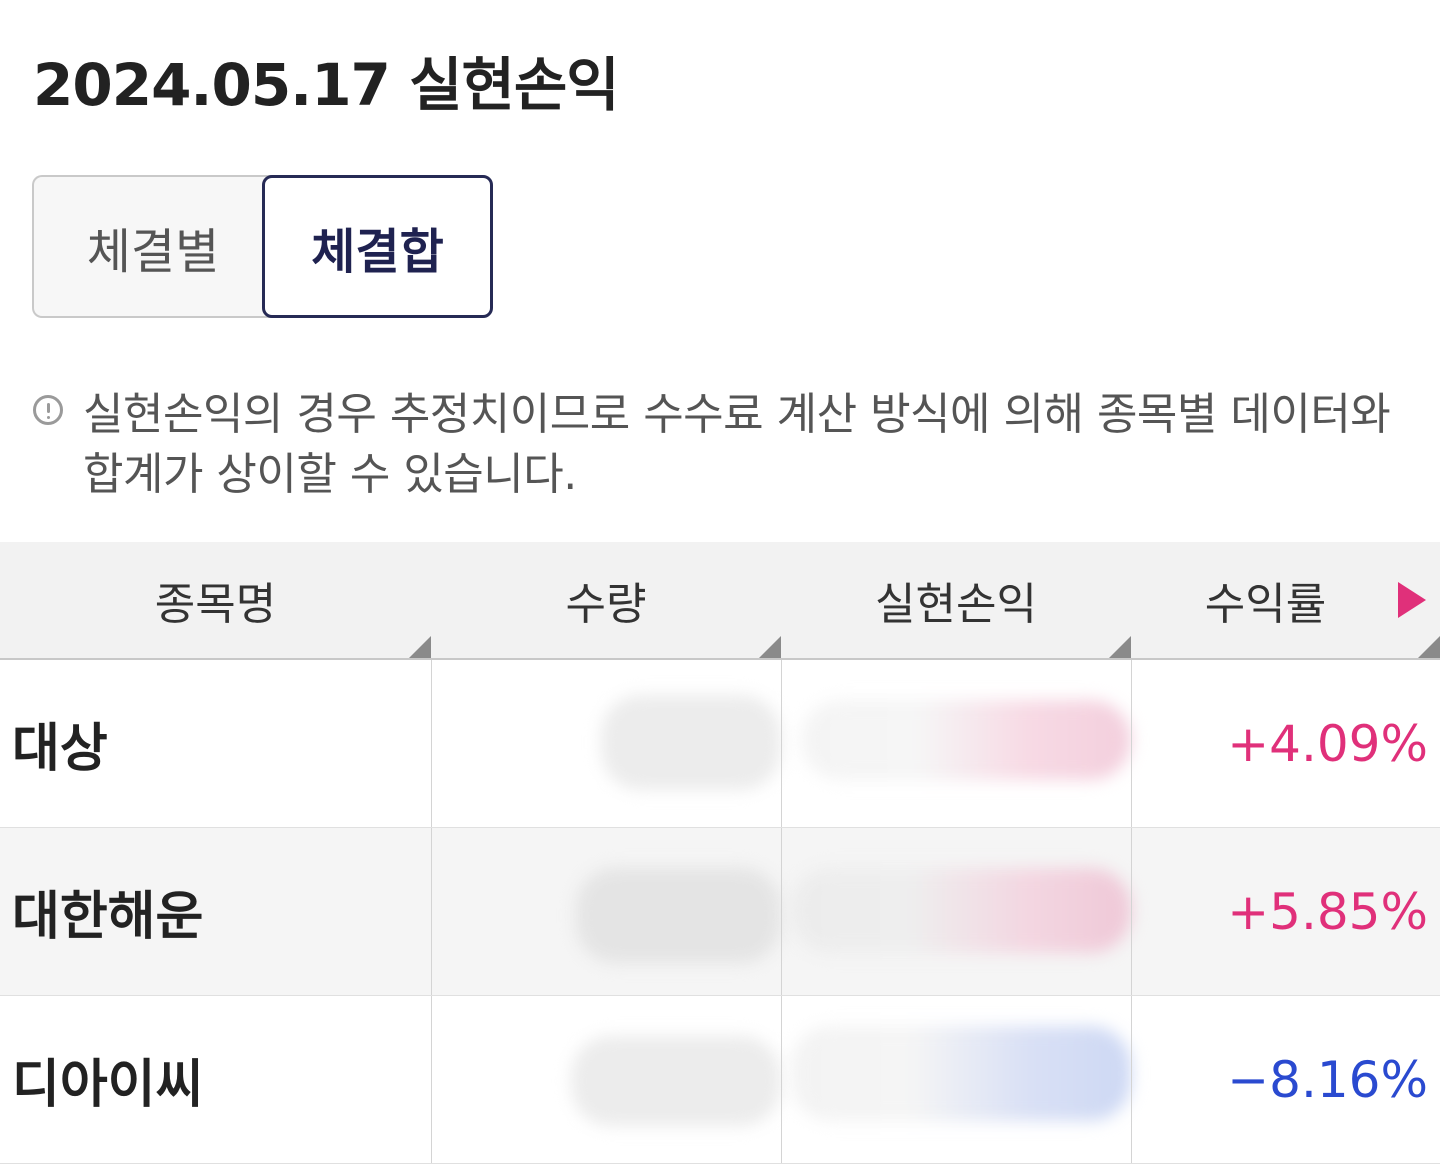 The width and height of the screenshot is (1440, 1171). Describe the element at coordinates (1327, 743) in the screenshot. I see `return-rate-cell: +4.09%` at that location.